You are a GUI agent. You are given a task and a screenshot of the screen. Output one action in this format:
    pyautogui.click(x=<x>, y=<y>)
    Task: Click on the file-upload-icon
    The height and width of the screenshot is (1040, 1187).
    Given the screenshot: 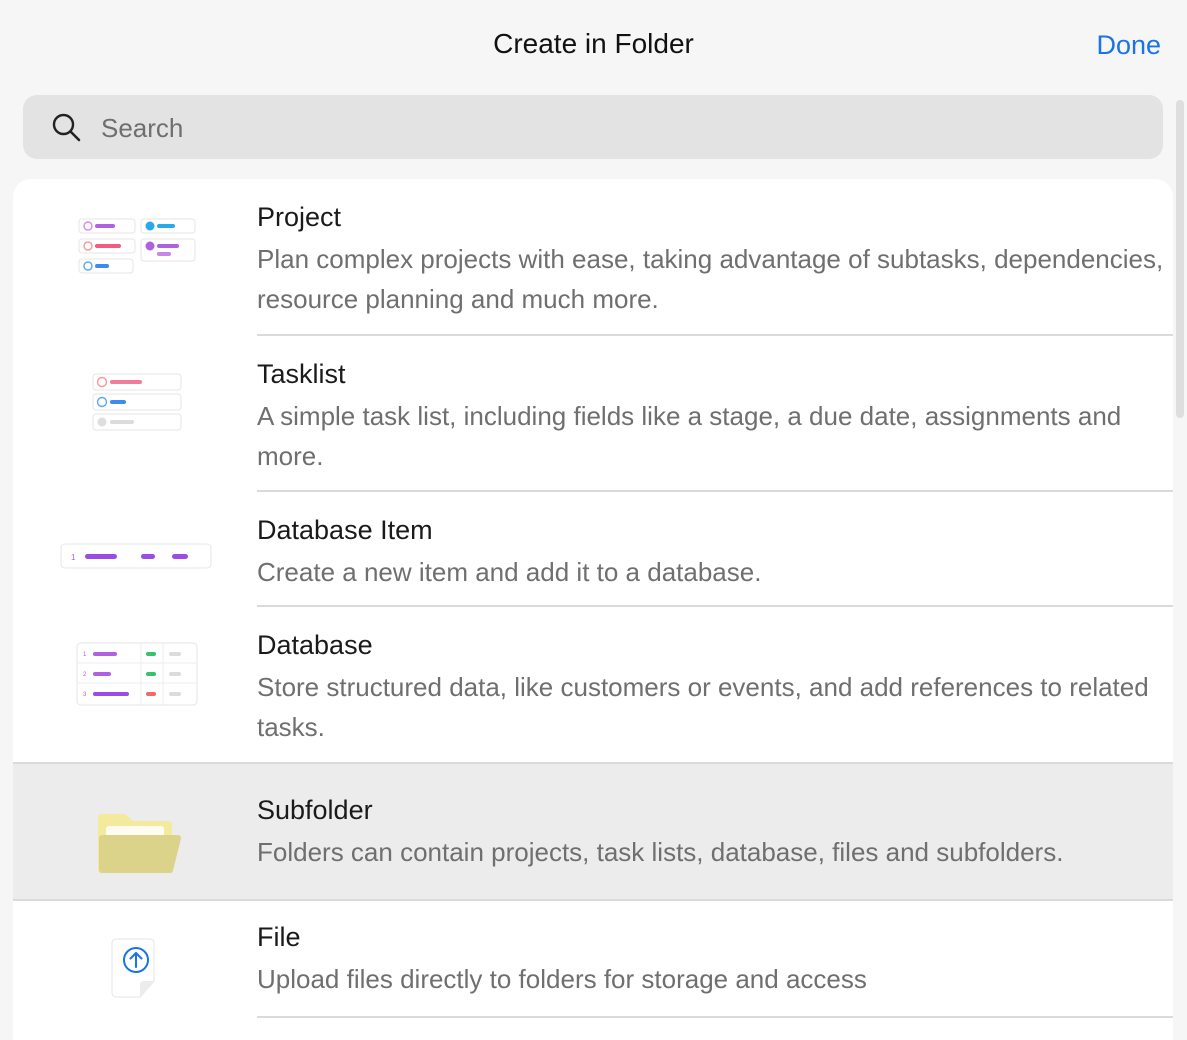 What is the action you would take?
    pyautogui.click(x=135, y=969)
    